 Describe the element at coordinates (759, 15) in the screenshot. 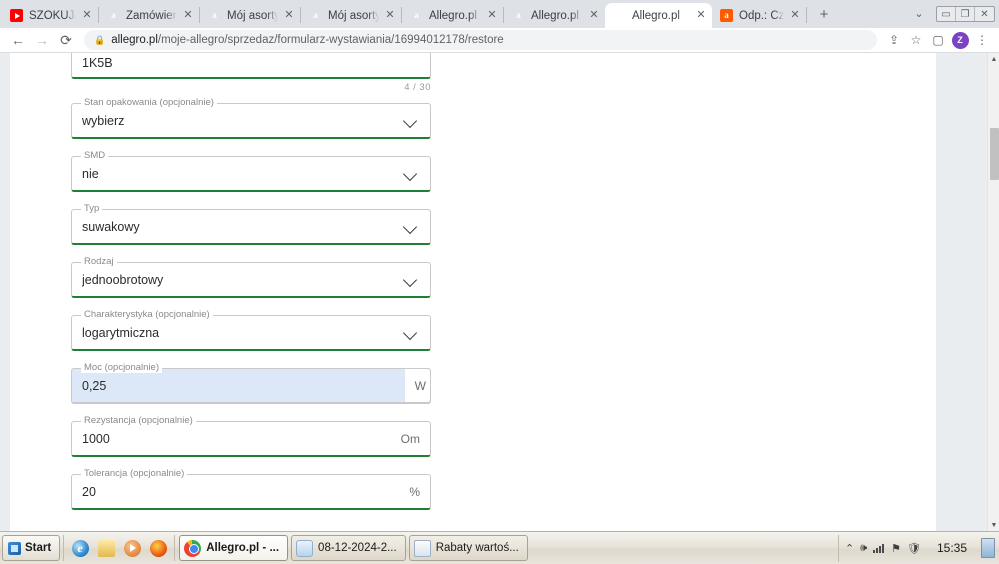

I see `tab-odp-czy: a Odp.: Czy ✕` at that location.